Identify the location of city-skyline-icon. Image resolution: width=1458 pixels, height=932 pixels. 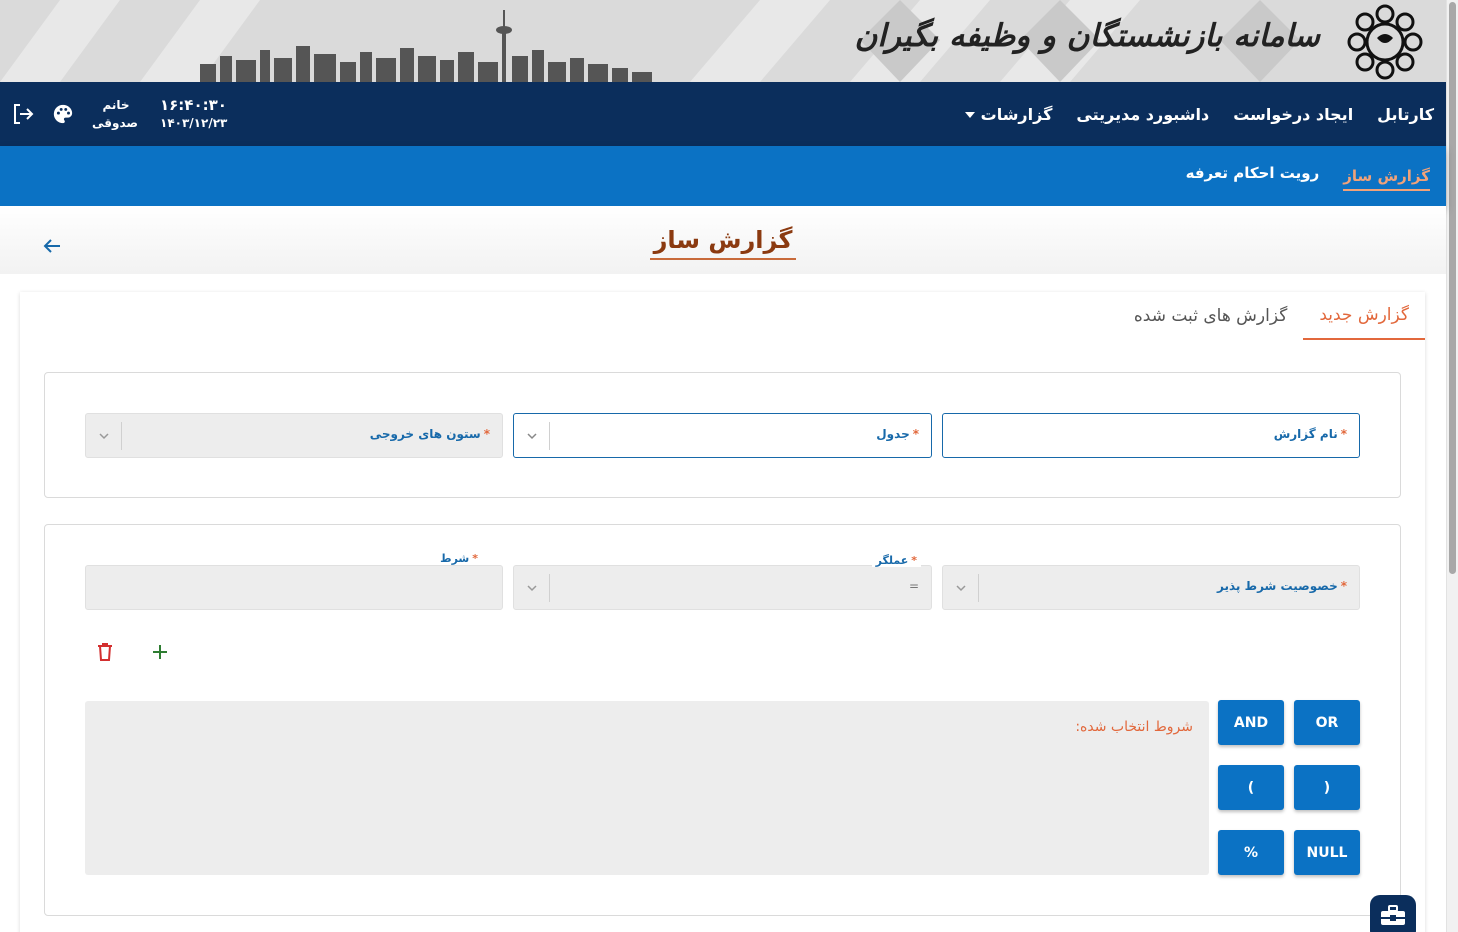
(426, 46).